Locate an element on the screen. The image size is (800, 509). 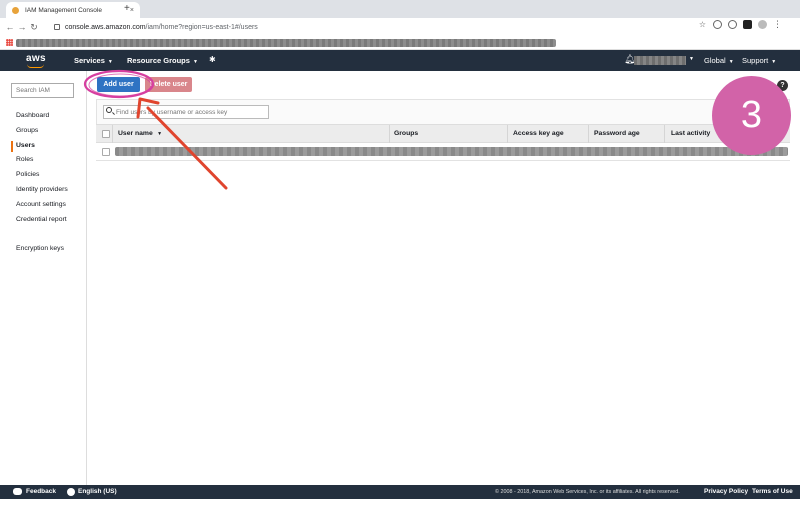
column-header-groups: Groups is located at coordinates (406, 133).